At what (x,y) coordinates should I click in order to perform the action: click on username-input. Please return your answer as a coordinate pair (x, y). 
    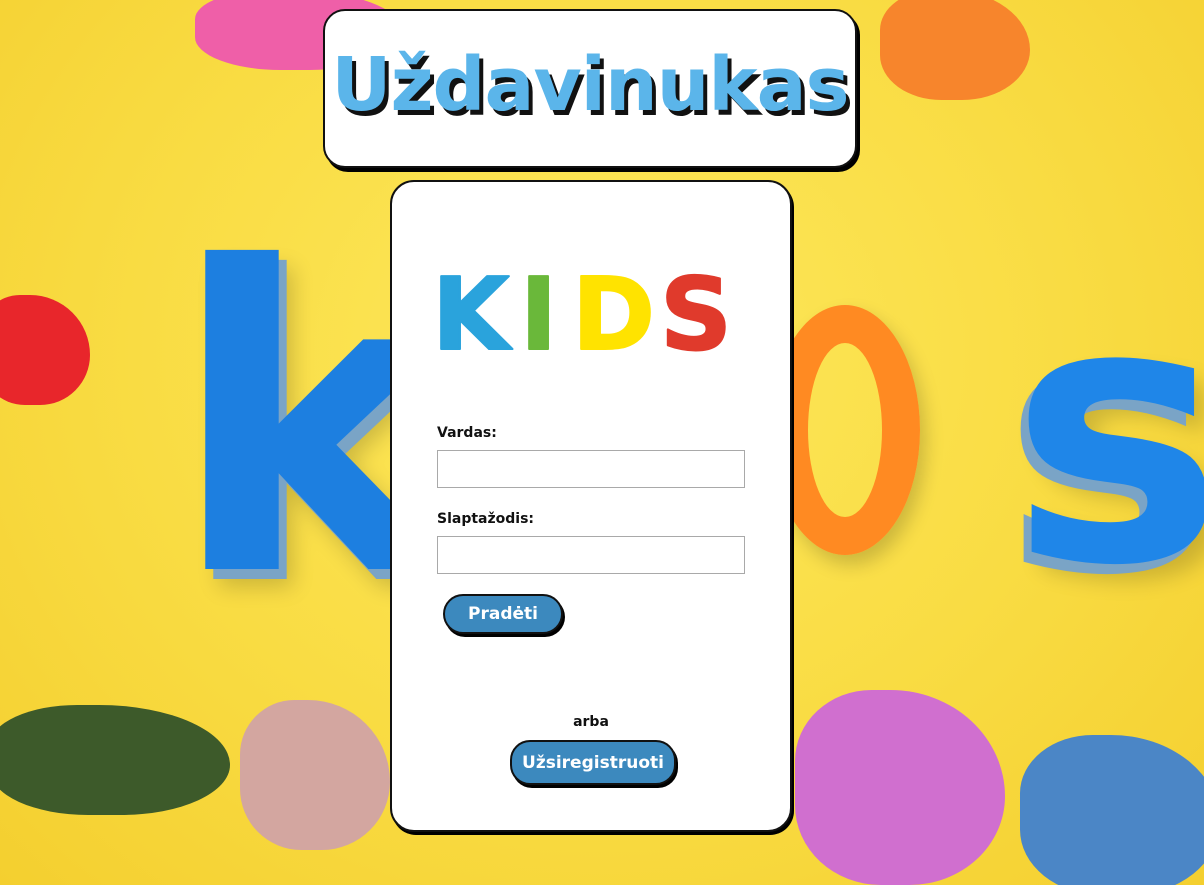
    Looking at the image, I should click on (591, 469).